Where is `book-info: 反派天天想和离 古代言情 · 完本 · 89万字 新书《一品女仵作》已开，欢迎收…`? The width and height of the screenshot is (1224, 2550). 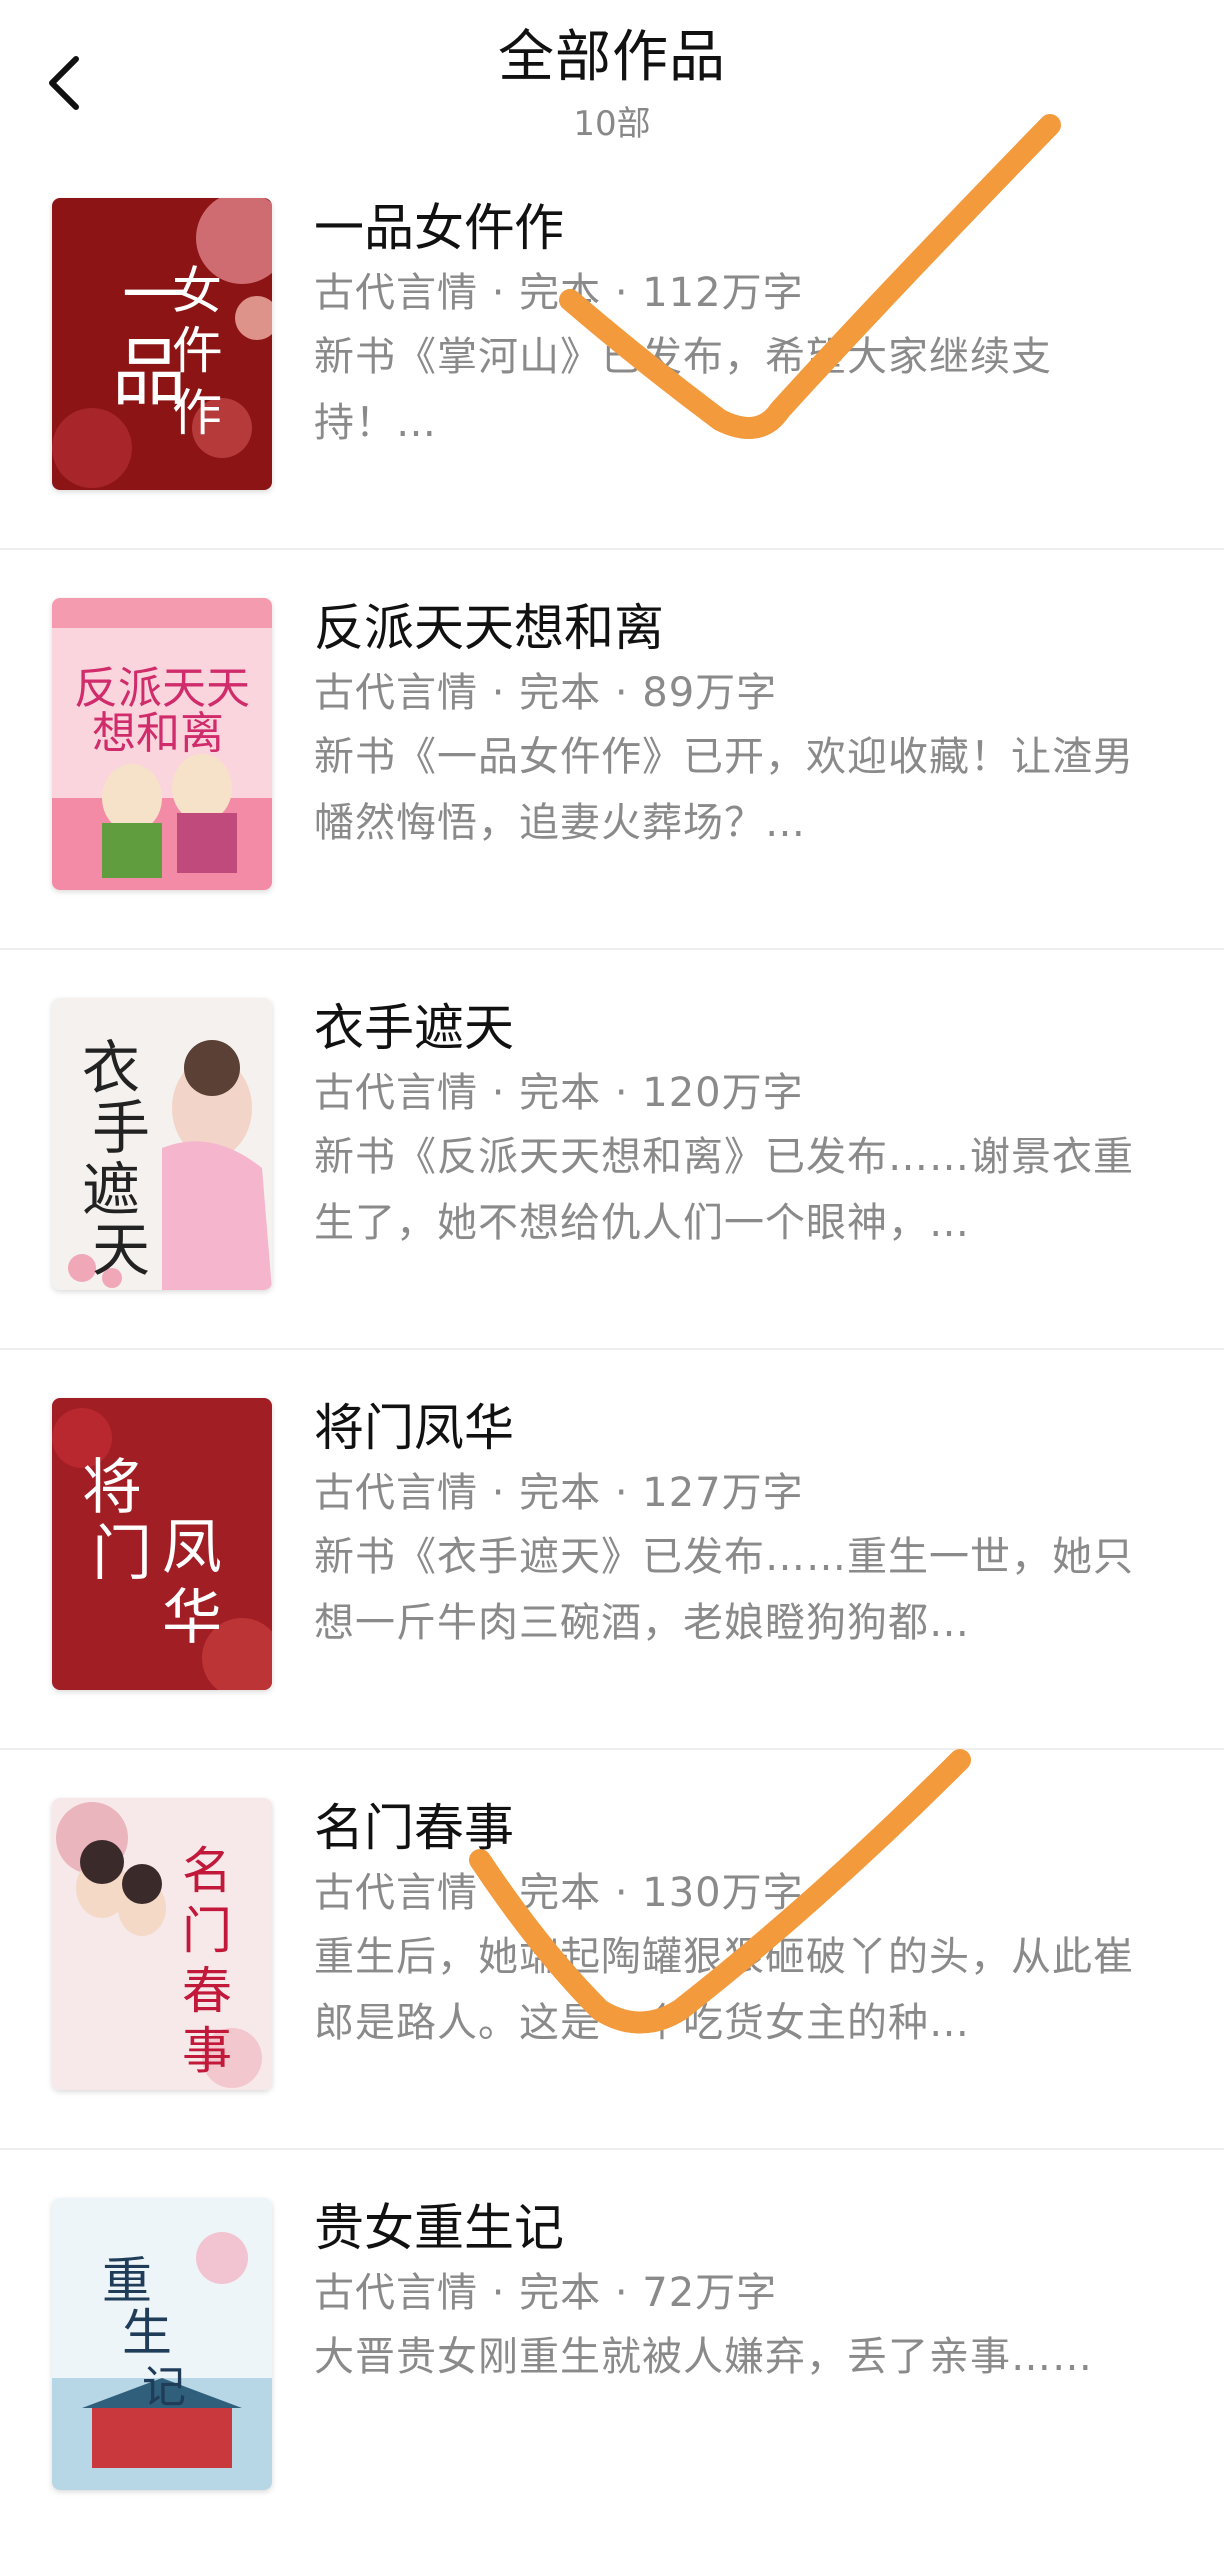
book-info: 反派天天想和离 古代言情 · 完本 · 89万字 新书《一品女仵作》已开，欢迎收… is located at coordinates (754, 727).